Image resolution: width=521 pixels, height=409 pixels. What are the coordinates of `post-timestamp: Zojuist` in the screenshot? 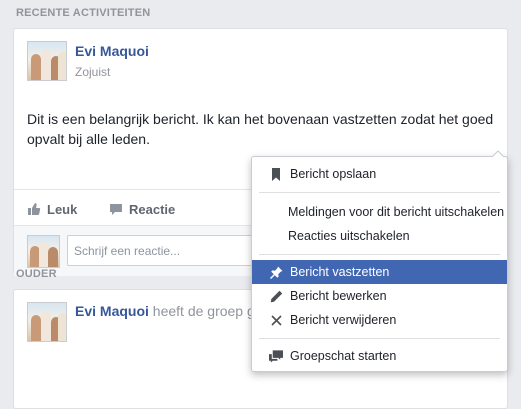 It's located at (92, 72).